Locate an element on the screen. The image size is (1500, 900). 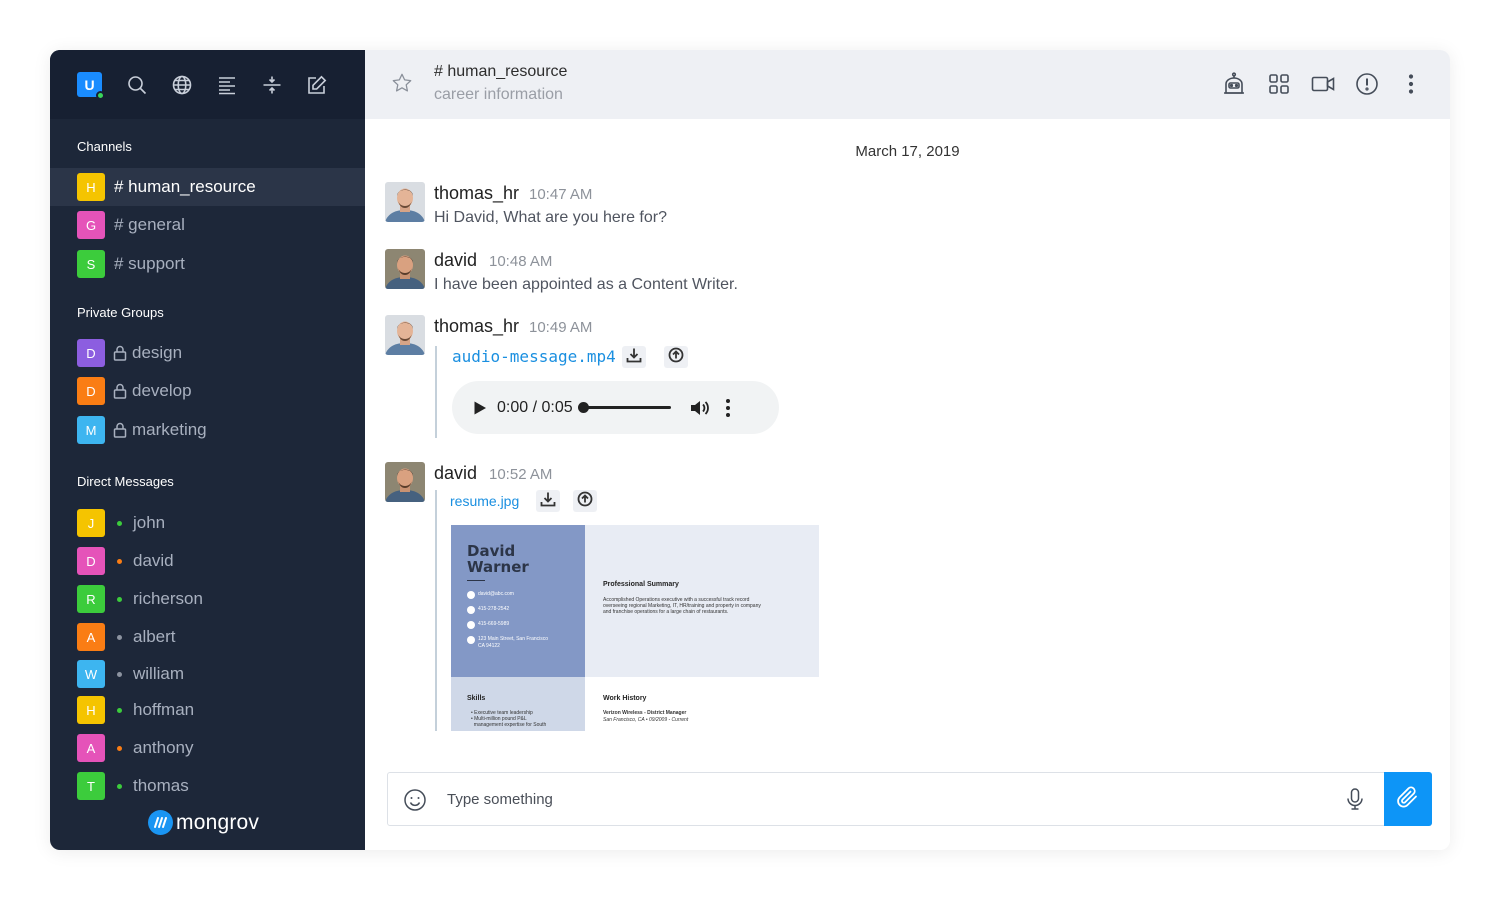
message-time: 10:47 AM is located at coordinates (561, 194).